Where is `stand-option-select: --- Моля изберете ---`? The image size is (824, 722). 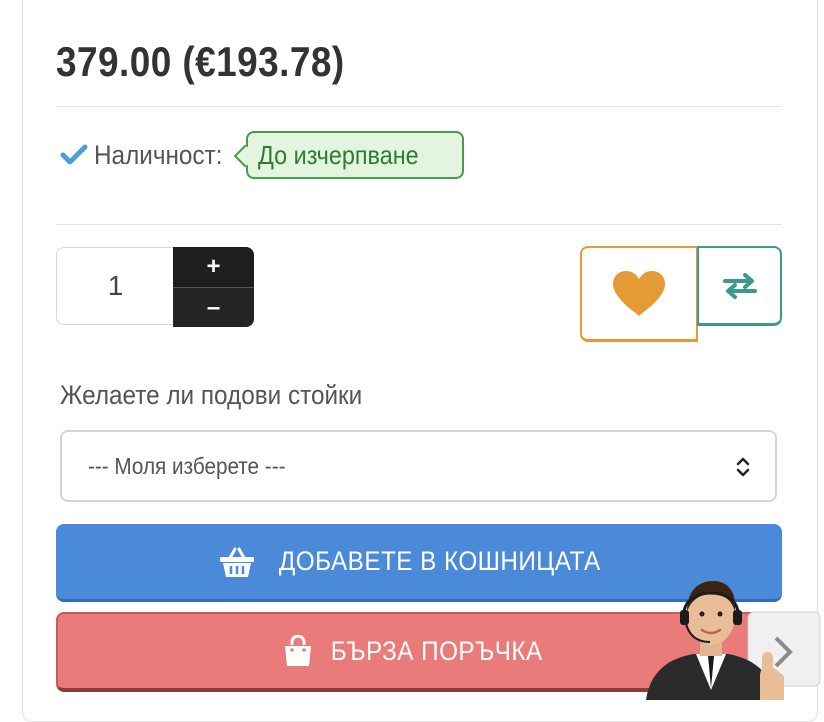 stand-option-select: --- Моля изберете --- is located at coordinates (418, 466).